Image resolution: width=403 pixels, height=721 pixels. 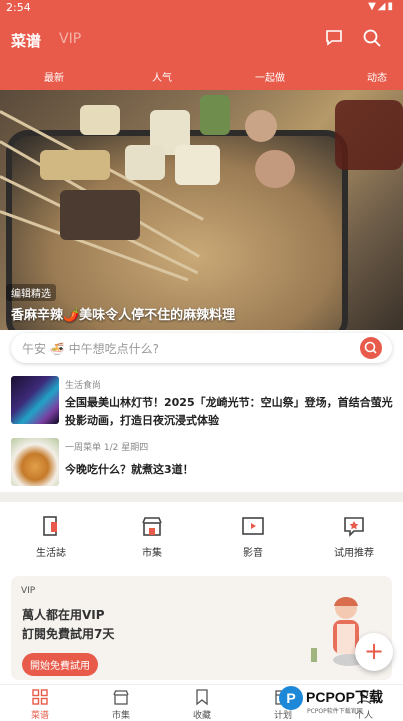 I want to click on hero-caption: 香麻辛辣🌶️美味令人停不住的麻辣料理, so click(x=123, y=315).